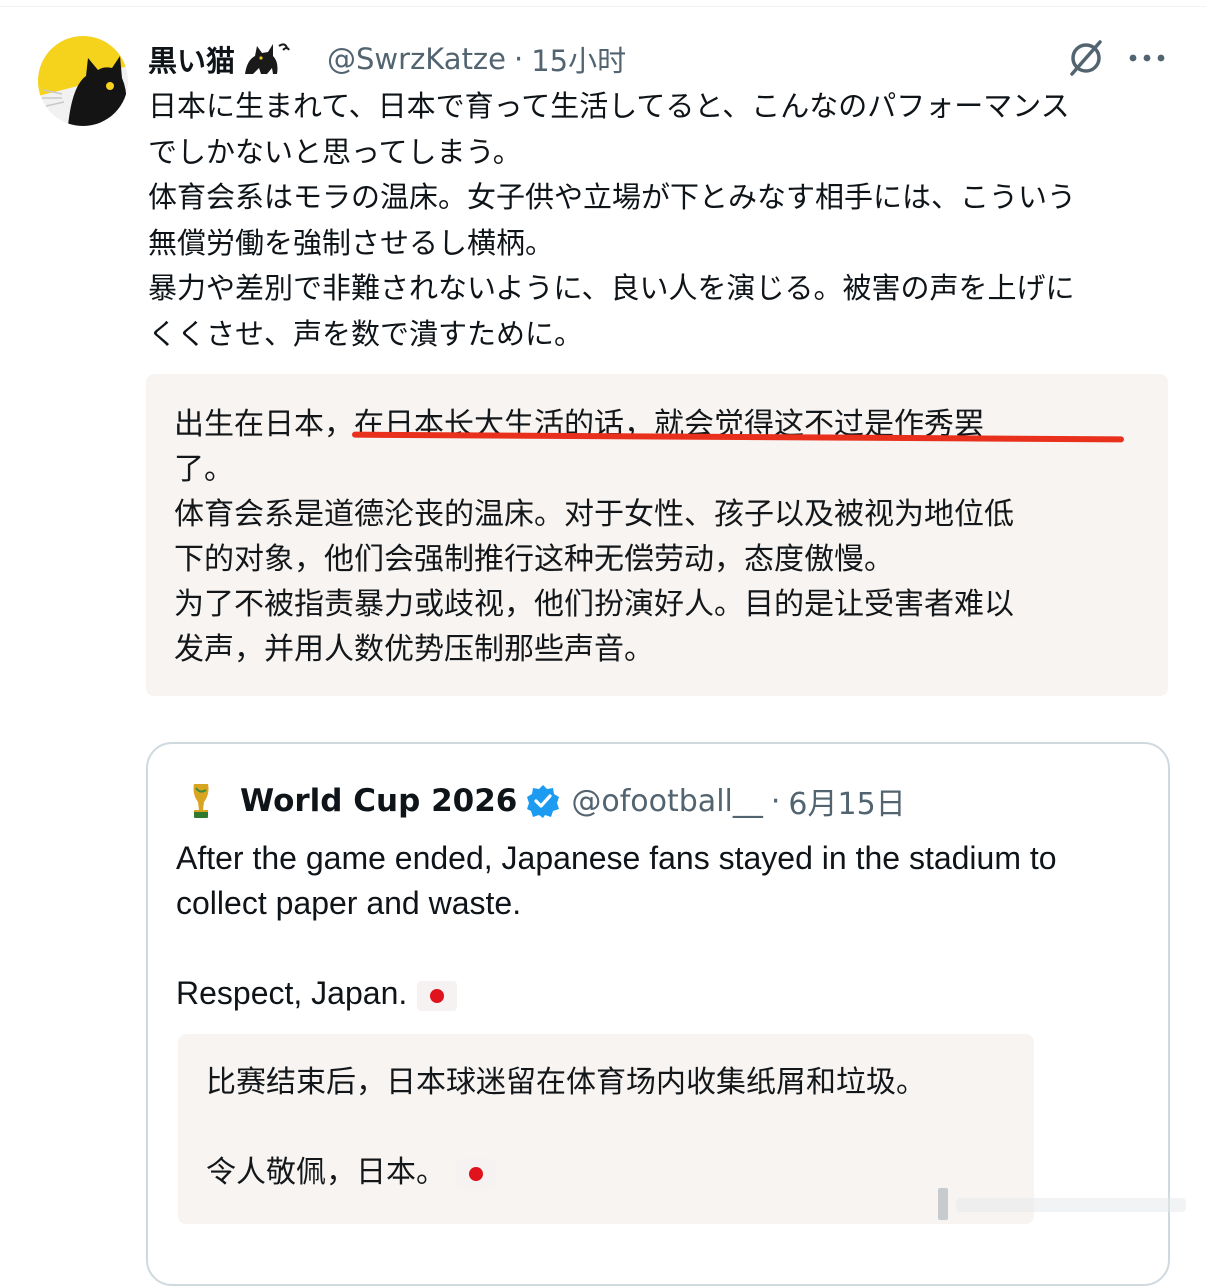 Image resolution: width=1206 pixels, height=1286 pixels. What do you see at coordinates (201, 801) in the screenshot?
I see `trophy-icon` at bounding box center [201, 801].